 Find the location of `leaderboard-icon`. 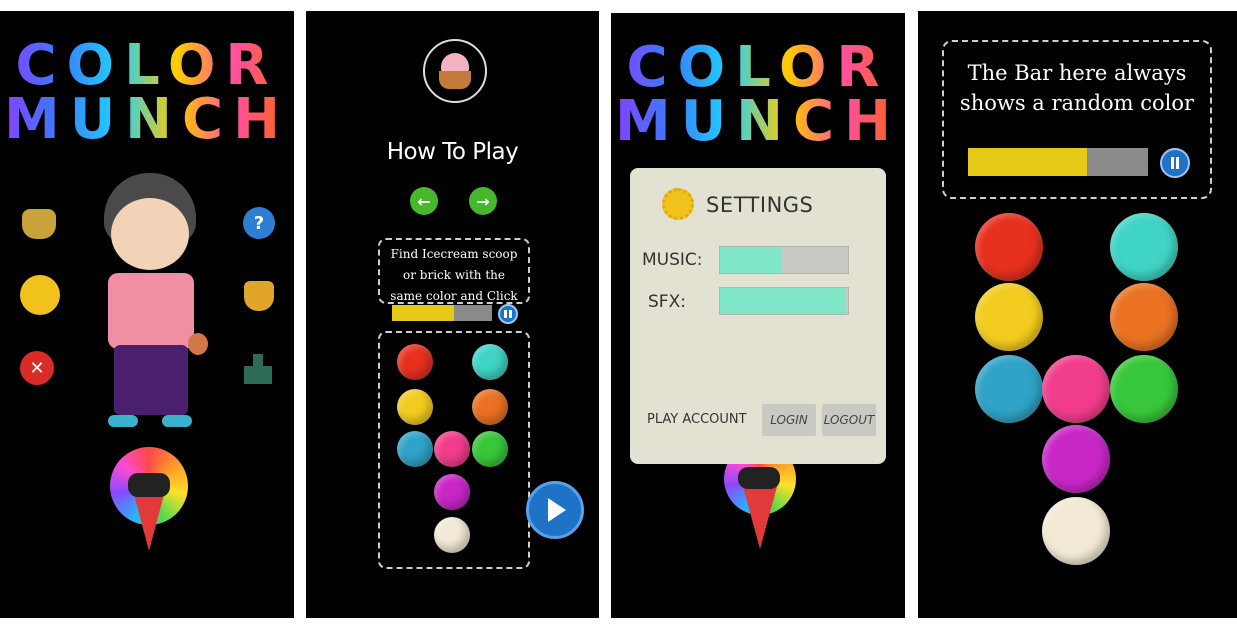

leaderboard-icon is located at coordinates (258, 369).